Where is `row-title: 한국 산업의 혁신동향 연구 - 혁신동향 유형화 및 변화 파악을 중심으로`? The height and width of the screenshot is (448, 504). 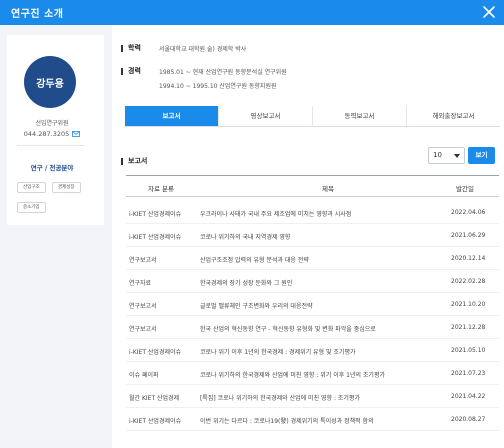 row-title: 한국 산업의 혁신동향 연구 - 혁신동향 유형화 및 변화 파악을 중심으로 is located at coordinates (325, 328).